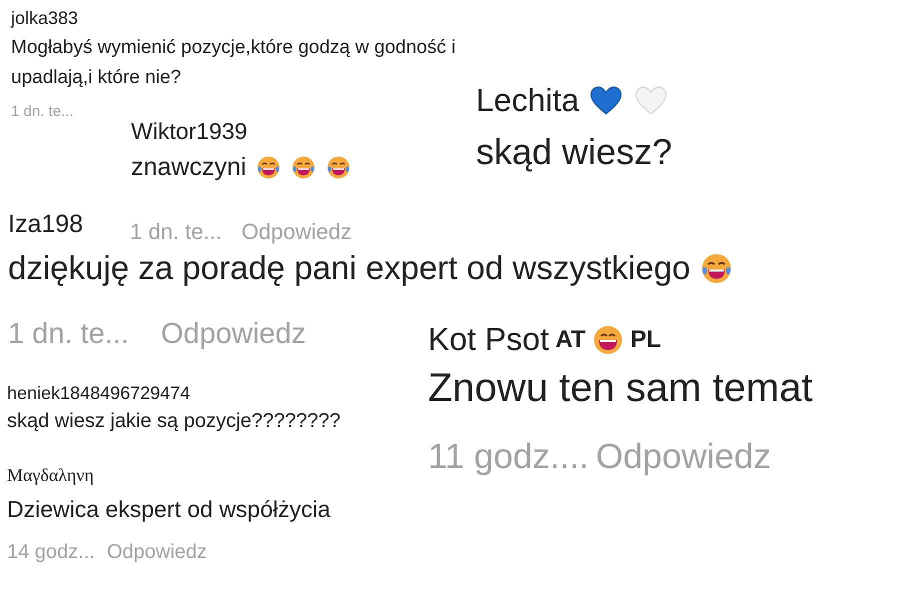 This screenshot has width=900, height=591. What do you see at coordinates (44, 18) in the screenshot?
I see `username: jolka383` at bounding box center [44, 18].